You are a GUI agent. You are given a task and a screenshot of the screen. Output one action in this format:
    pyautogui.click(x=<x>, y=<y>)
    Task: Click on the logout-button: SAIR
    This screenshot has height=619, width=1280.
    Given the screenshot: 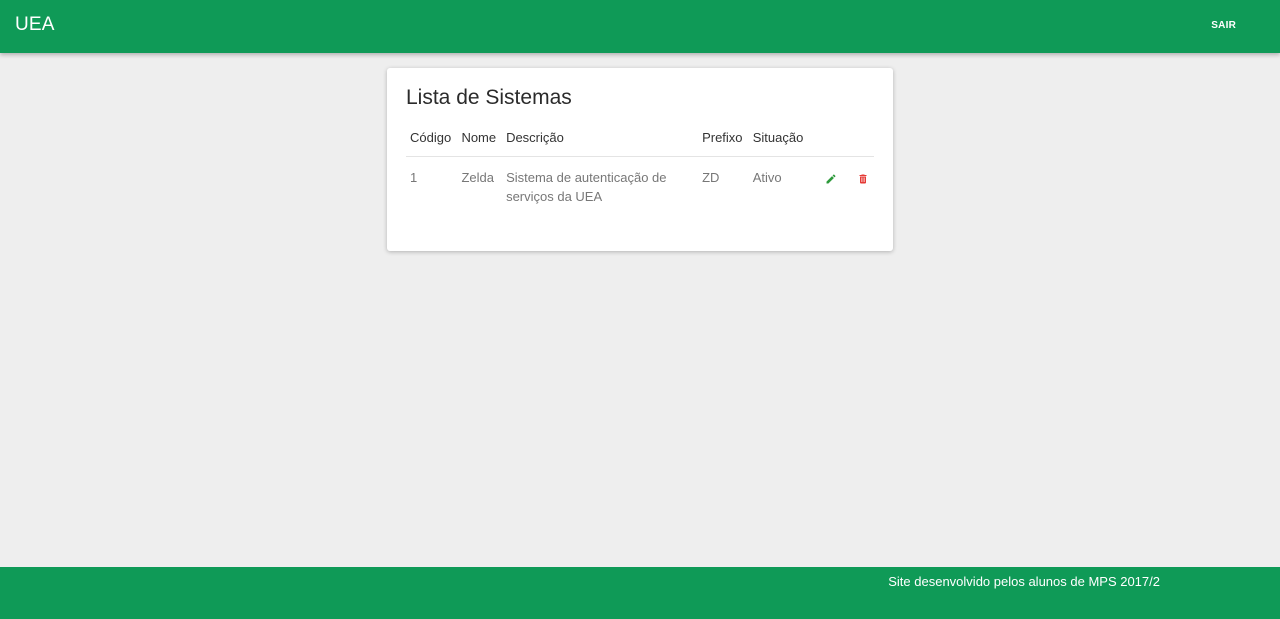 What is the action you would take?
    pyautogui.click(x=1223, y=25)
    